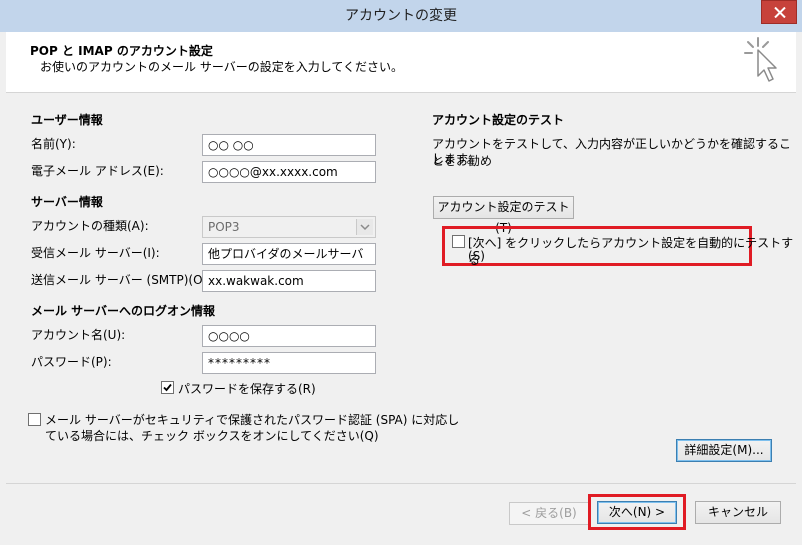 The image size is (802, 545). Describe the element at coordinates (289, 254) in the screenshot. I see `incoming-server-input: 他プロバイダのメールサーバ` at that location.